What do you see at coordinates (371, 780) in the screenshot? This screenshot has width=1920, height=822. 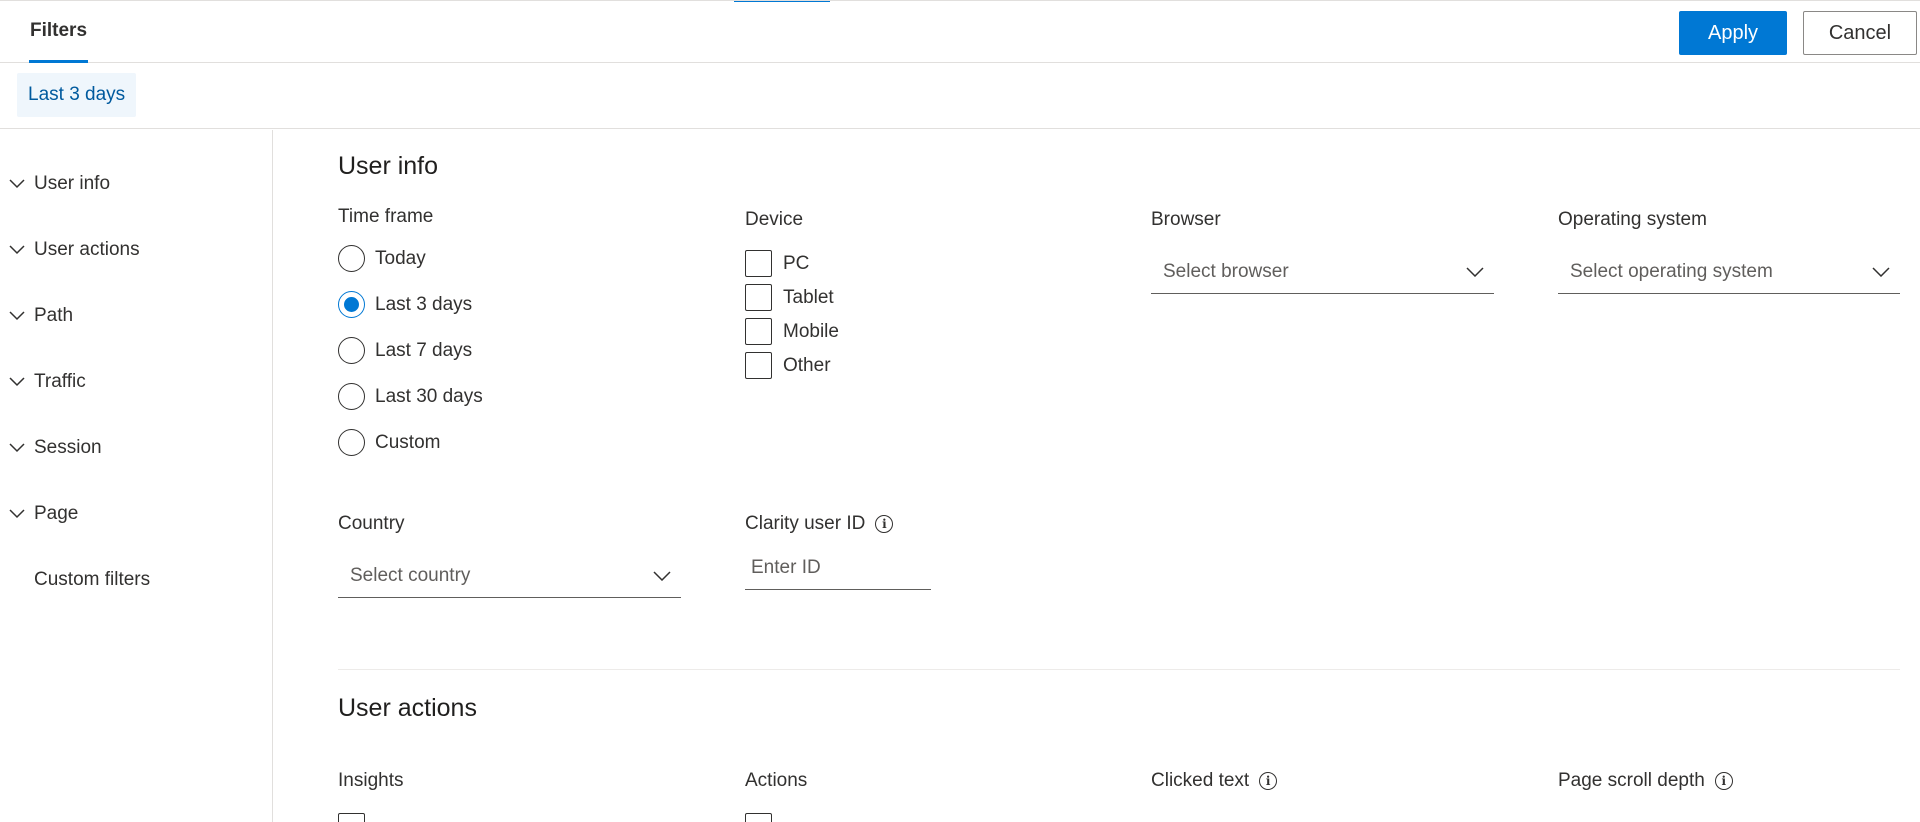 I see `insights-label: Insights` at bounding box center [371, 780].